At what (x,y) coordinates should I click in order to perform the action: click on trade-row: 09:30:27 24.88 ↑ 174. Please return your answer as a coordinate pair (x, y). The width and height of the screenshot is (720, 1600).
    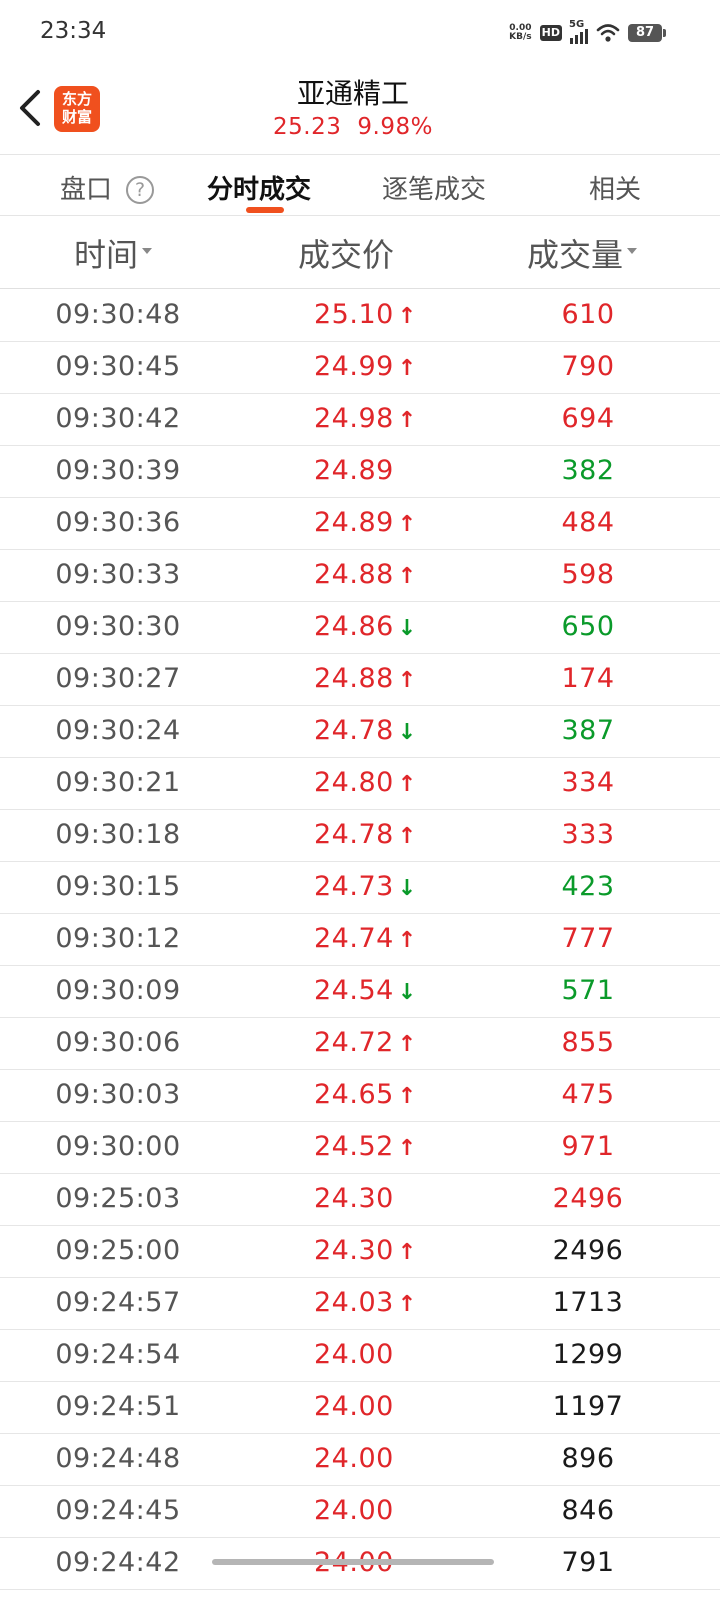
    Looking at the image, I should click on (360, 680).